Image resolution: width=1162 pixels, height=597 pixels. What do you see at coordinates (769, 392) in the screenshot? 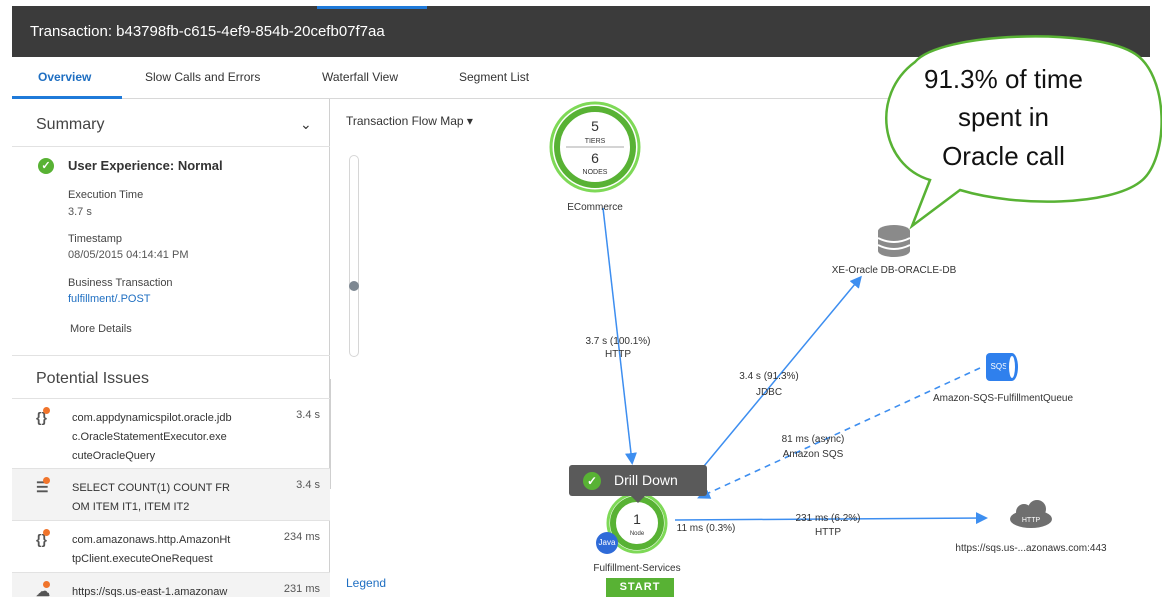
I see `edge-label-jdbc-proto: JDBC` at bounding box center [769, 392].